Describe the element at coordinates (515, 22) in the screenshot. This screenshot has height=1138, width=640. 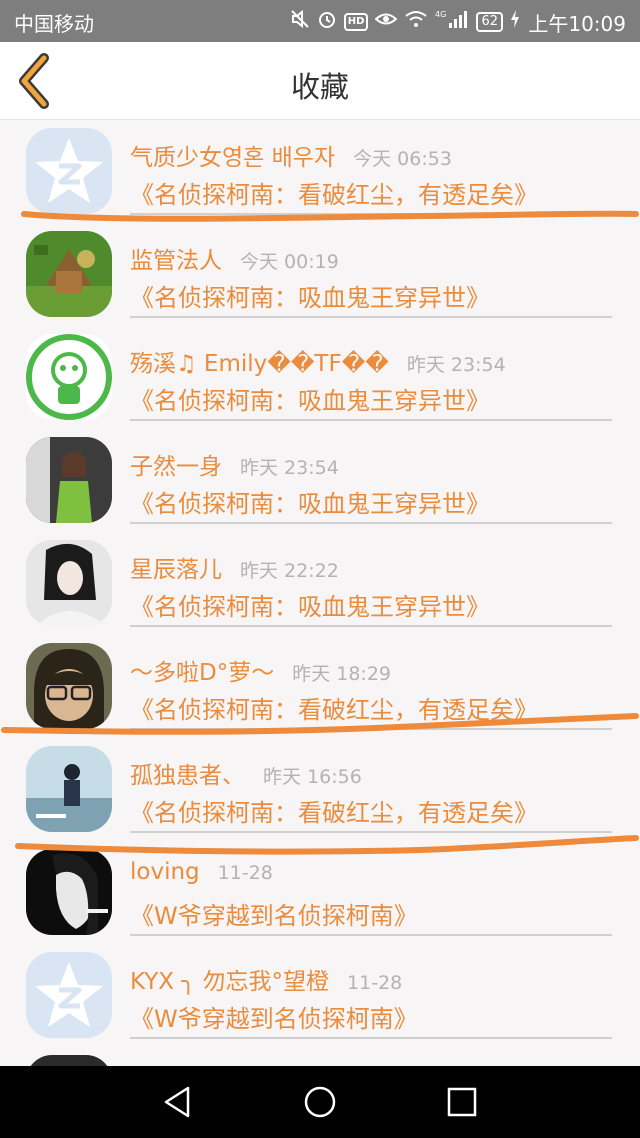
I see `charging-icon` at that location.